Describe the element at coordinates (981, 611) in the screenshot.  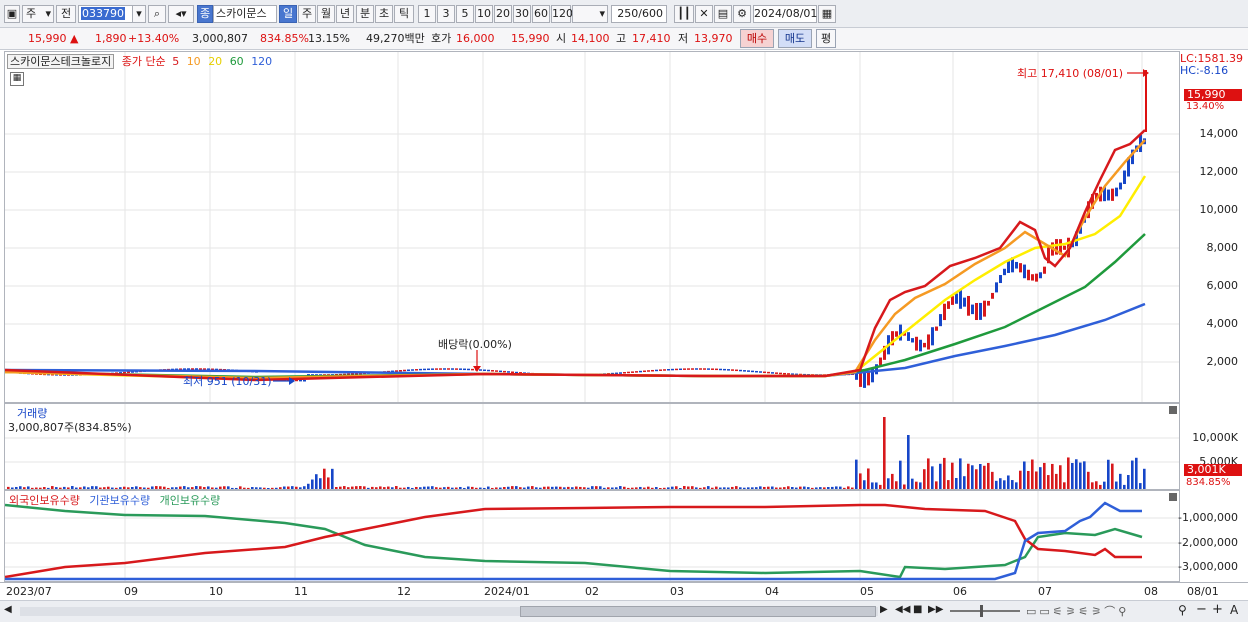
I see `zoom-slider-handle` at that location.